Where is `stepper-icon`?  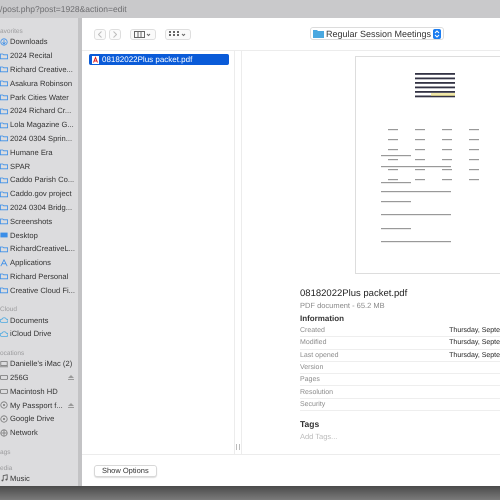
stepper-icon is located at coordinates (437, 33).